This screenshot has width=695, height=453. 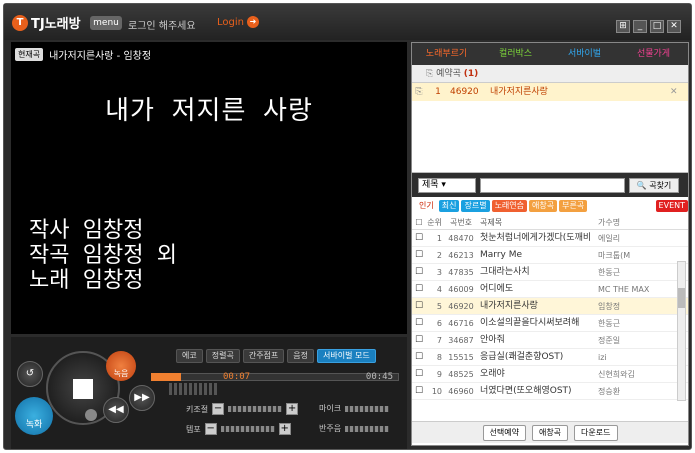 I want to click on scroll-thumb, so click(x=681, y=298).